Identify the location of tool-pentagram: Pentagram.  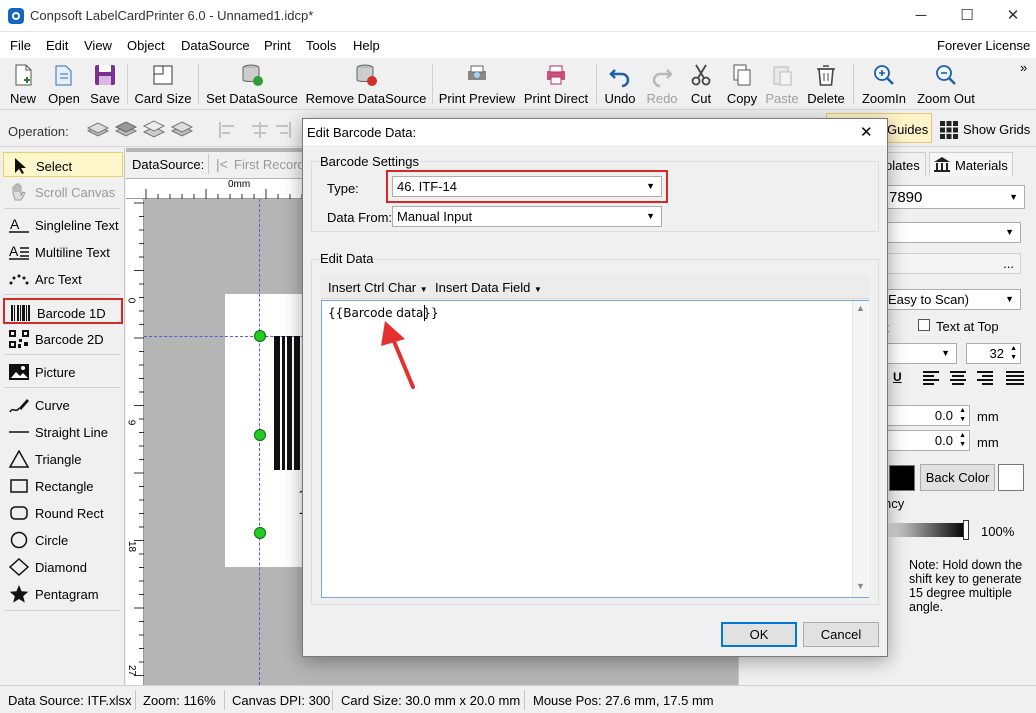
(63, 593).